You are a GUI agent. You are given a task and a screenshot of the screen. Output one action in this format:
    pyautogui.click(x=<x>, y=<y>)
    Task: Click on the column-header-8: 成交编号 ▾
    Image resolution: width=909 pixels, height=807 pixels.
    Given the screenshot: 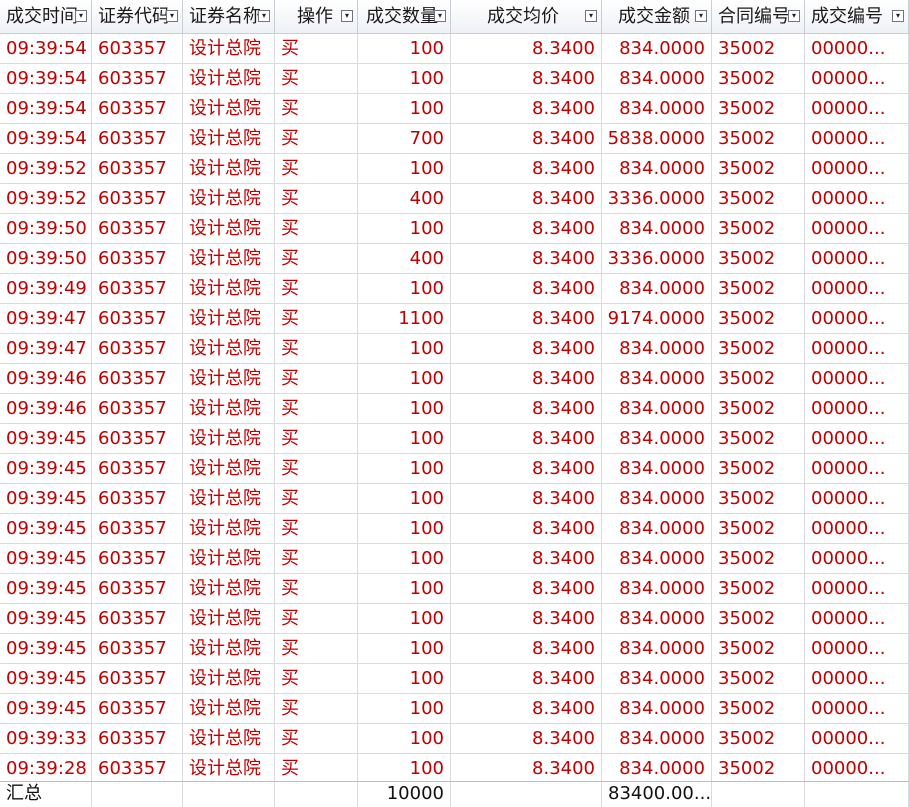 What is the action you would take?
    pyautogui.click(x=857, y=17)
    